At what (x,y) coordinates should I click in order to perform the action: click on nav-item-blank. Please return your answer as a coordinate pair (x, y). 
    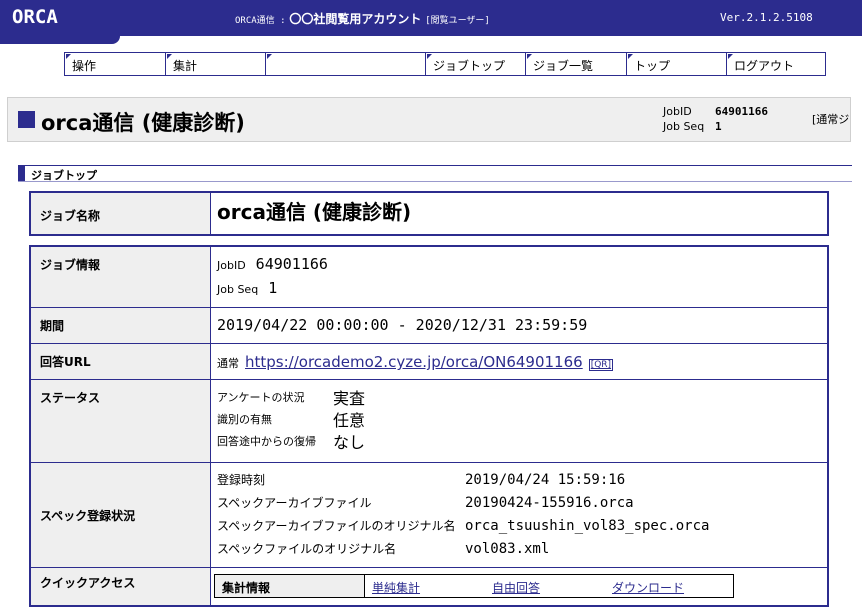
    Looking at the image, I should click on (346, 64).